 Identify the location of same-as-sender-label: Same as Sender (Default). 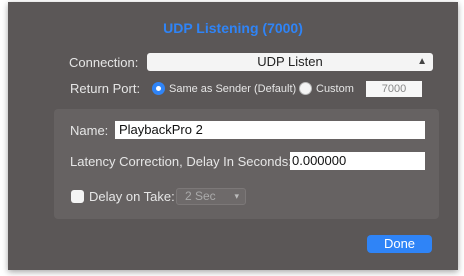
(233, 89).